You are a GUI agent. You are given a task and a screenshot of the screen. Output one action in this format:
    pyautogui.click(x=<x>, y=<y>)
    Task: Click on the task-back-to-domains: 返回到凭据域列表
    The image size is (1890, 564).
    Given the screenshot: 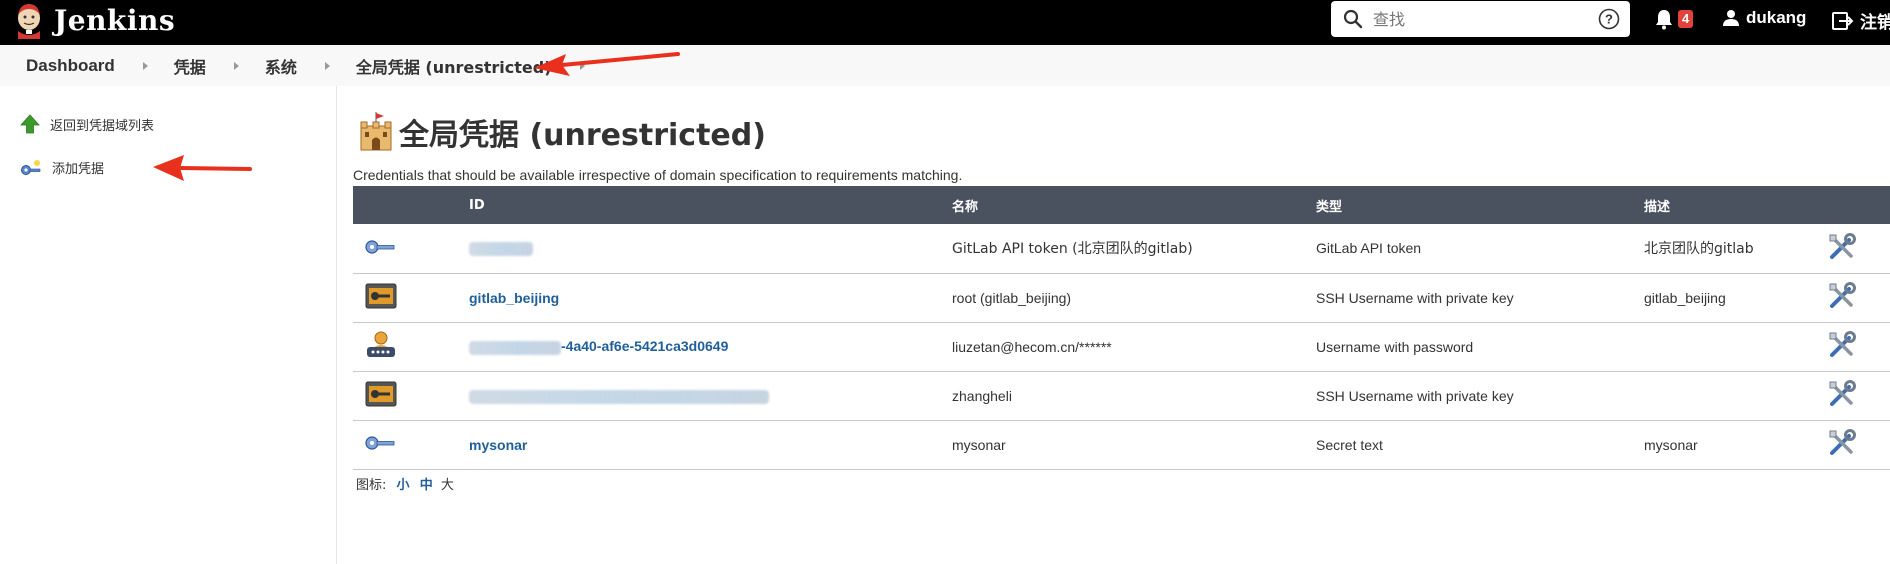 What is the action you would take?
    pyautogui.click(x=87, y=124)
    